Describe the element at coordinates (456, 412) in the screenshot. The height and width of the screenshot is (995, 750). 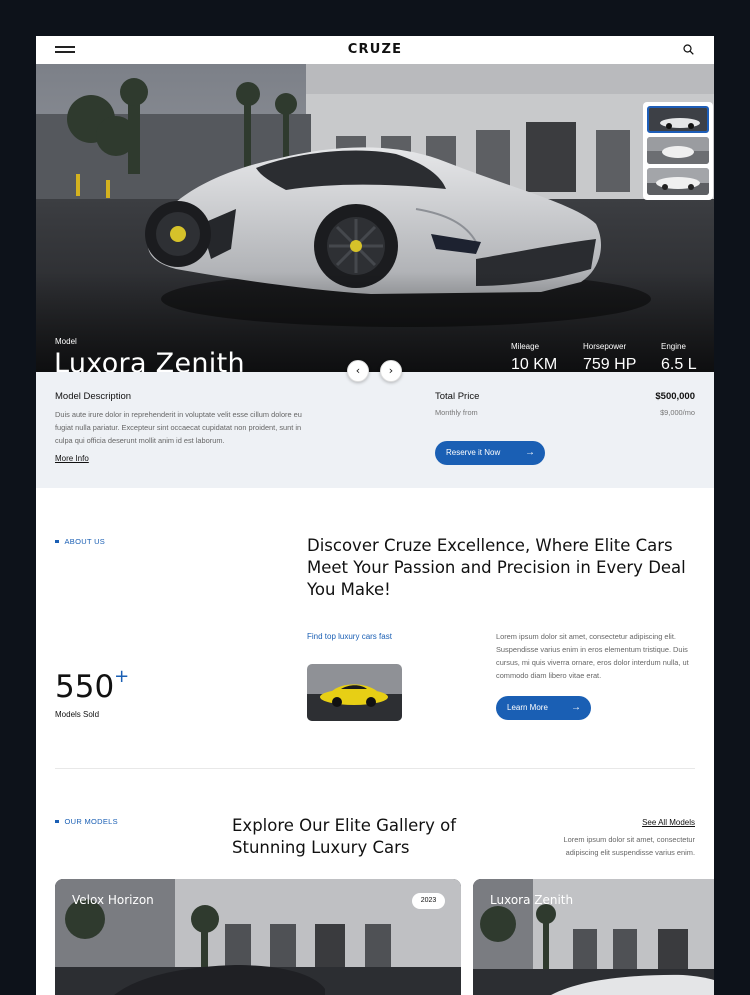
I see `monthly-label: Monthly from` at that location.